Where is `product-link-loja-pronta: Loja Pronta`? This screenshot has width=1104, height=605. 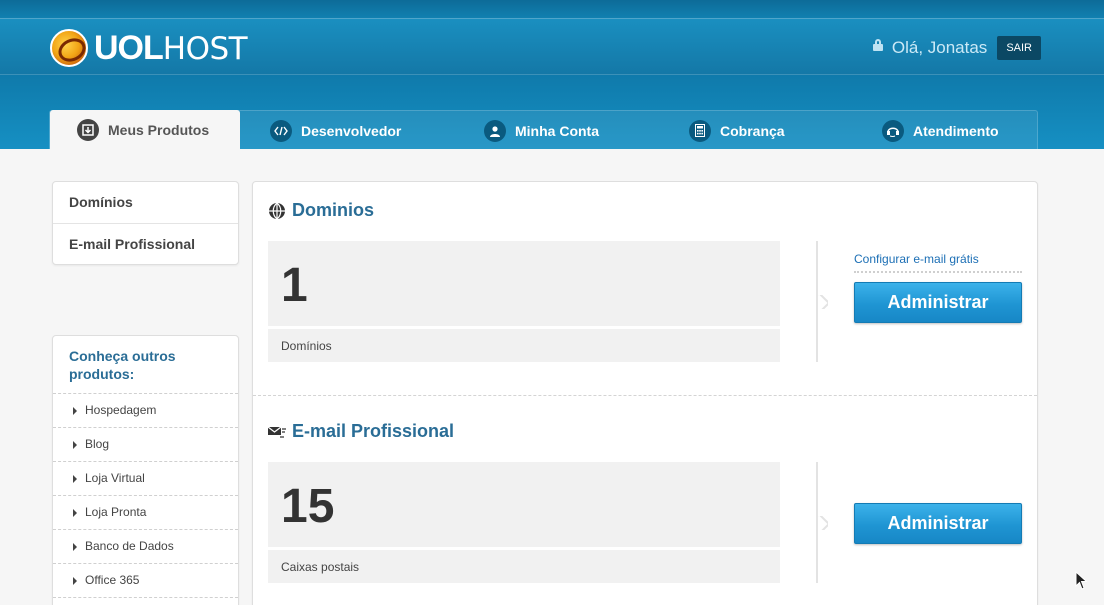 product-link-loja-pronta: Loja Pronta is located at coordinates (145, 513).